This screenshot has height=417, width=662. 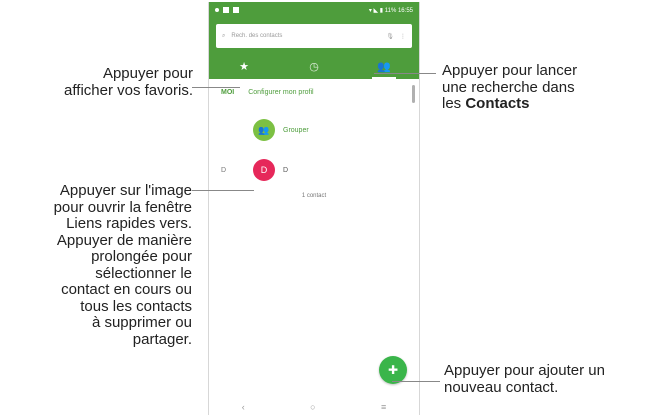 I want to click on tab-bar: ★ ◷ 👥, so click(x=314, y=67).